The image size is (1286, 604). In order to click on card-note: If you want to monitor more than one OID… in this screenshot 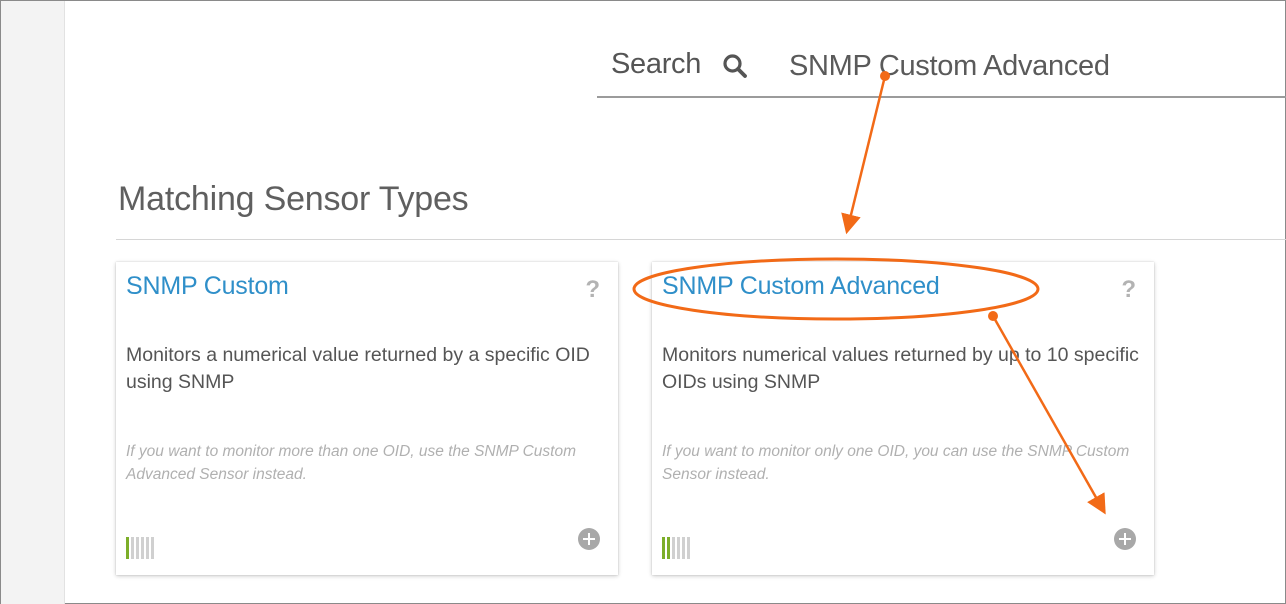, I will do `click(351, 463)`.